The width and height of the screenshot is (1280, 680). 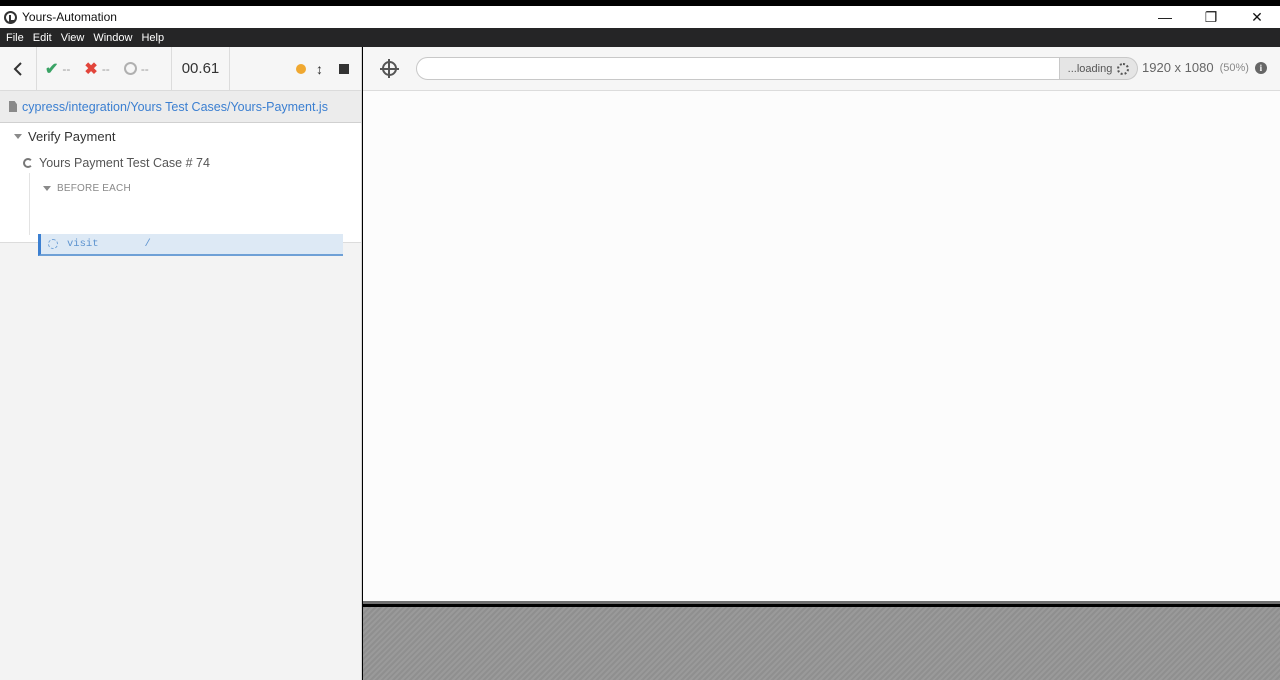 I want to click on command-message: /, so click(x=147, y=244).